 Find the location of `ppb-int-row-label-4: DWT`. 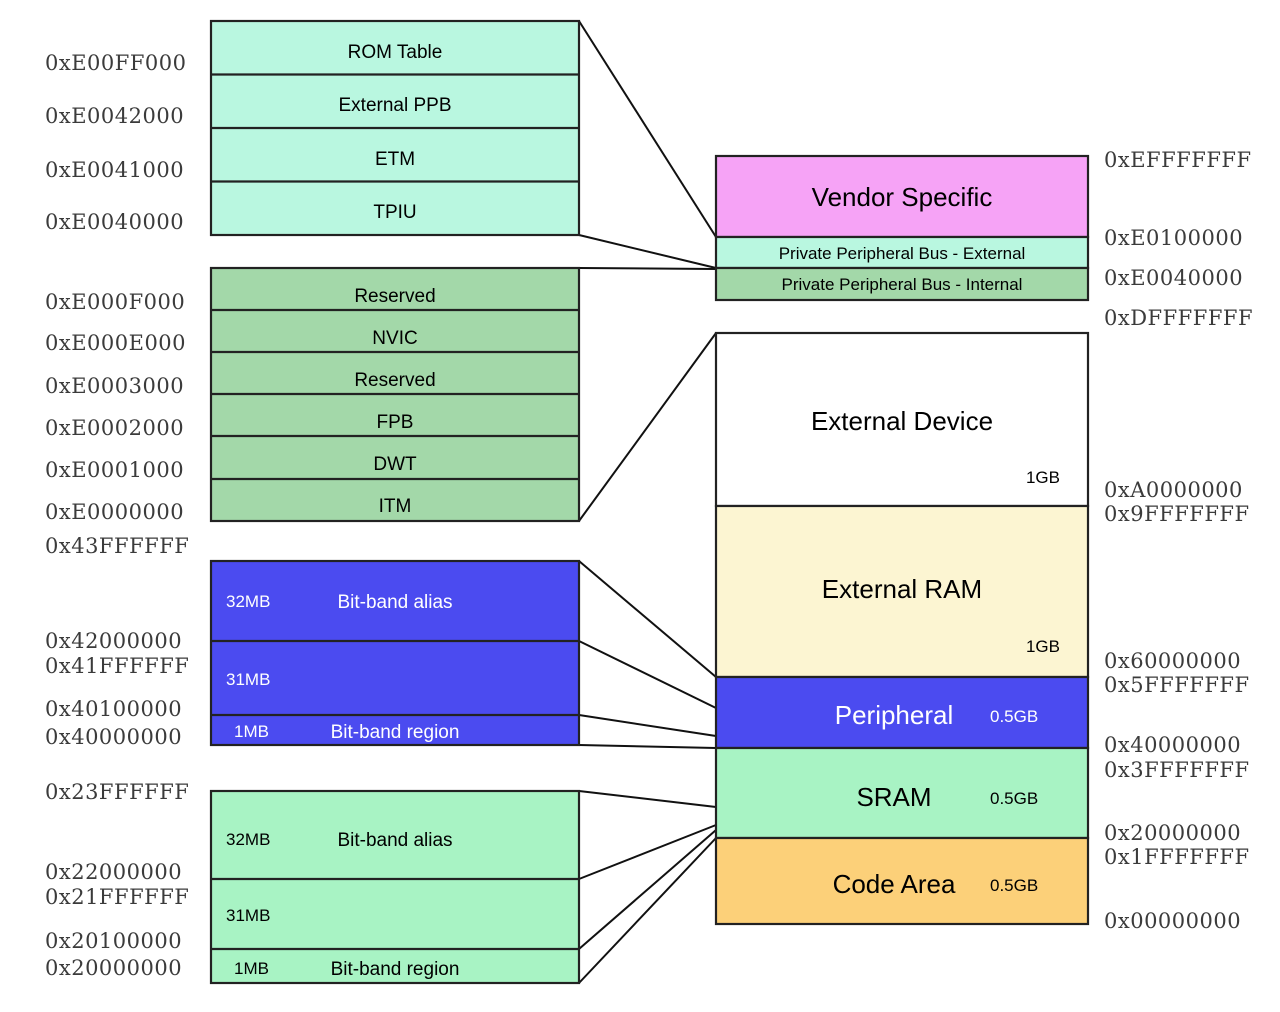

ppb-int-row-label-4: DWT is located at coordinates (395, 464).